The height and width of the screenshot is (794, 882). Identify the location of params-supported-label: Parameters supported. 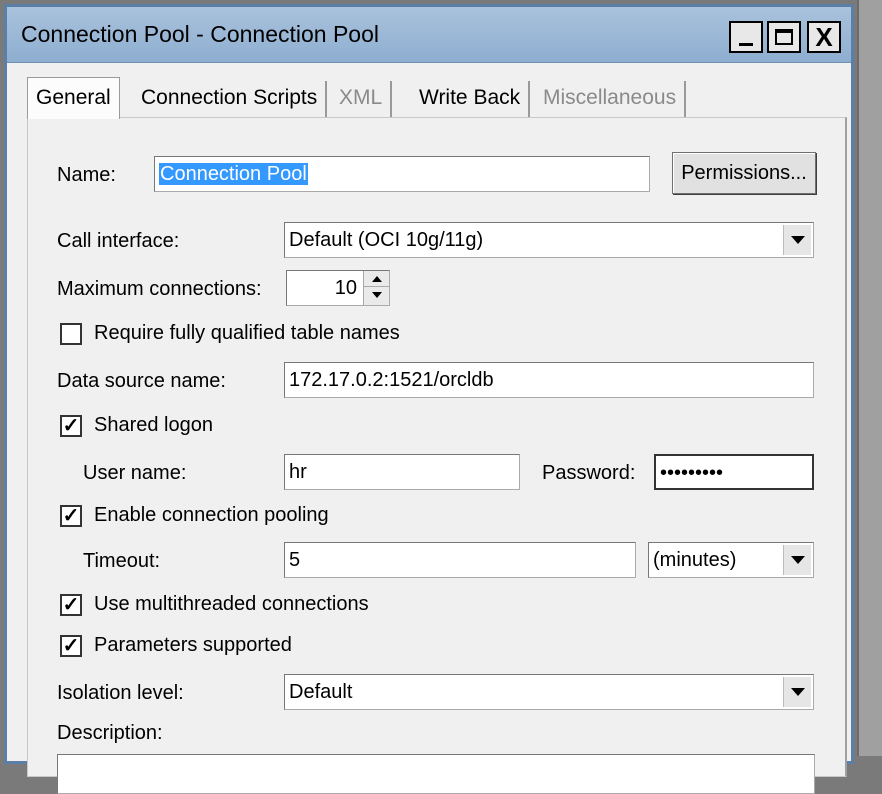
(193, 645).